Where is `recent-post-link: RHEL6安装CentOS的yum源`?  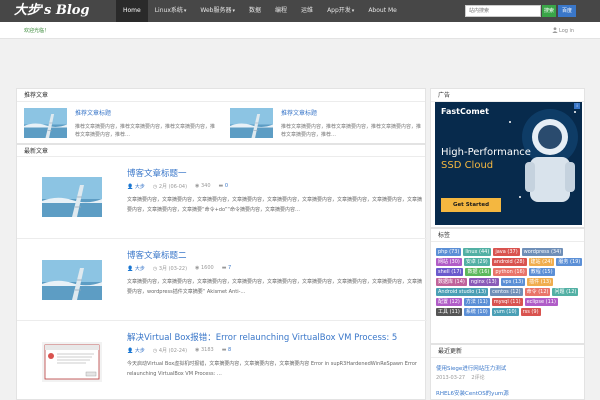
recent-post-link: RHEL6安装CentOS的yum源 is located at coordinates (472, 393).